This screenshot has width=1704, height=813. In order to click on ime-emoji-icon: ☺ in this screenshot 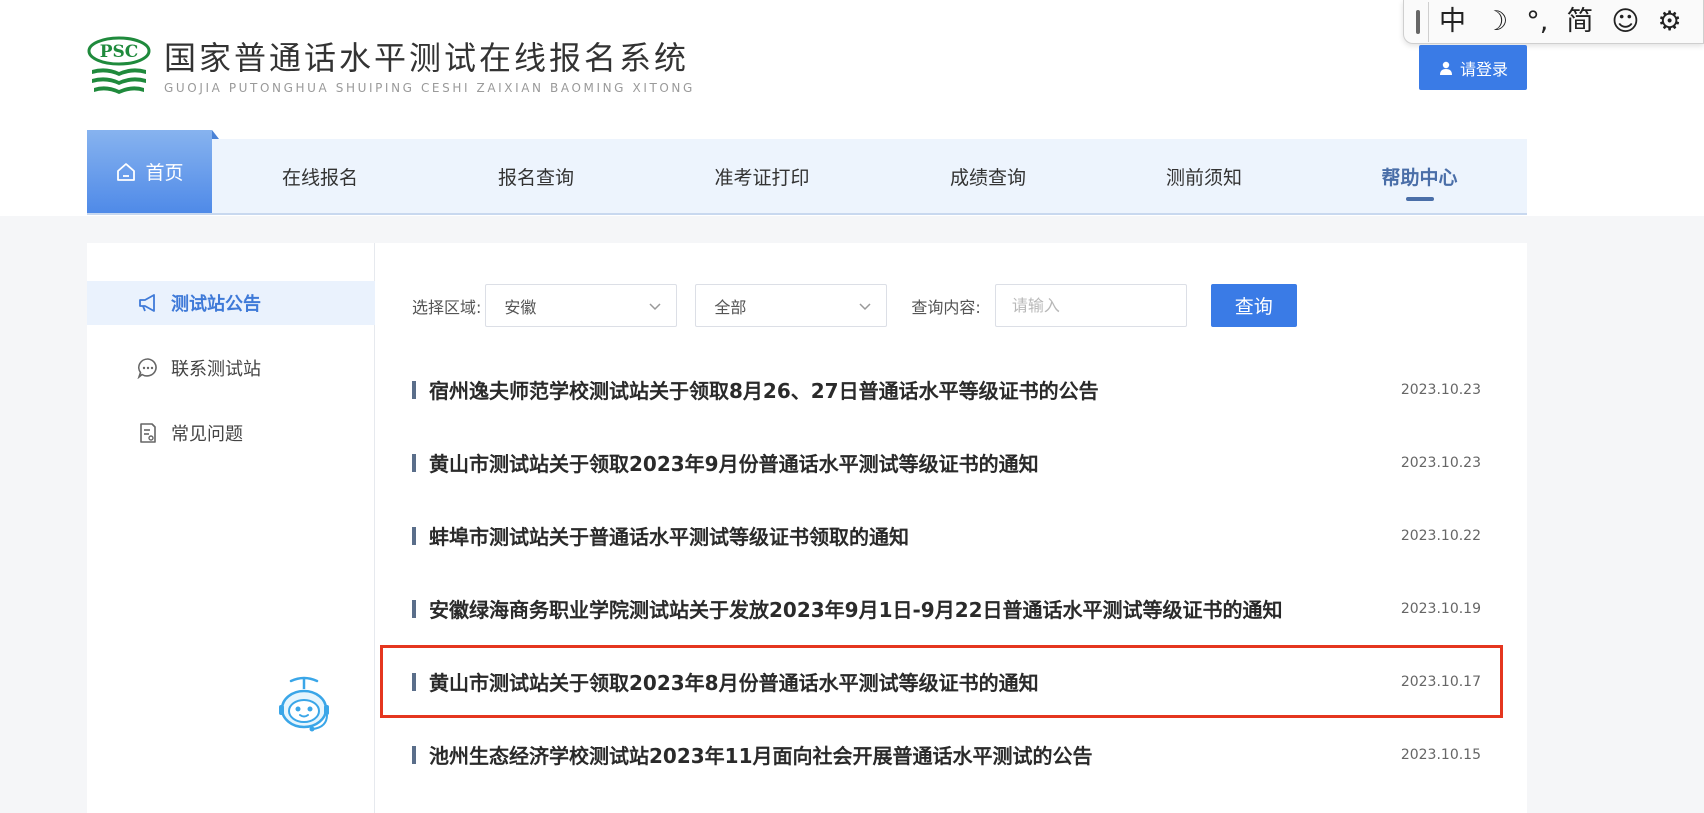, I will do `click(1625, 21)`.